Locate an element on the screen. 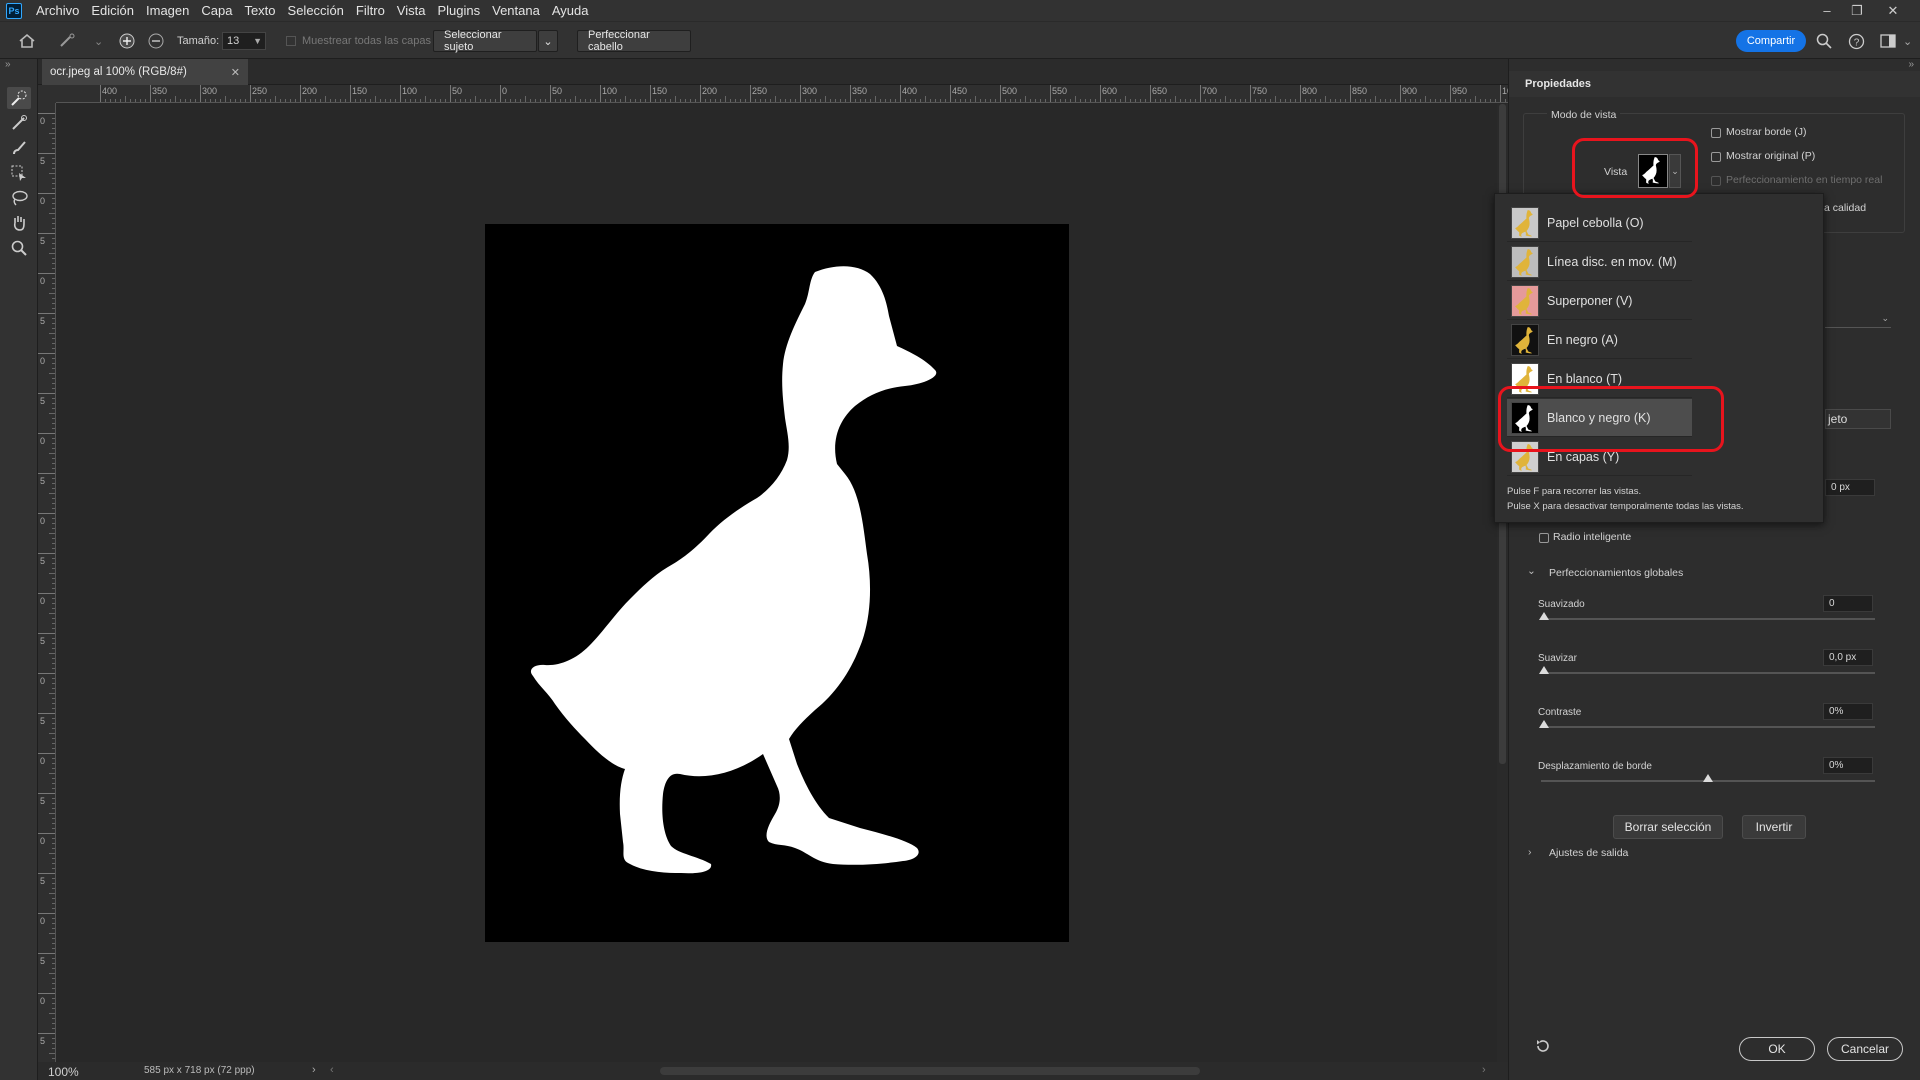 This screenshot has height=1080, width=1920. menu-ayuda: Ayuda is located at coordinates (570, 10).